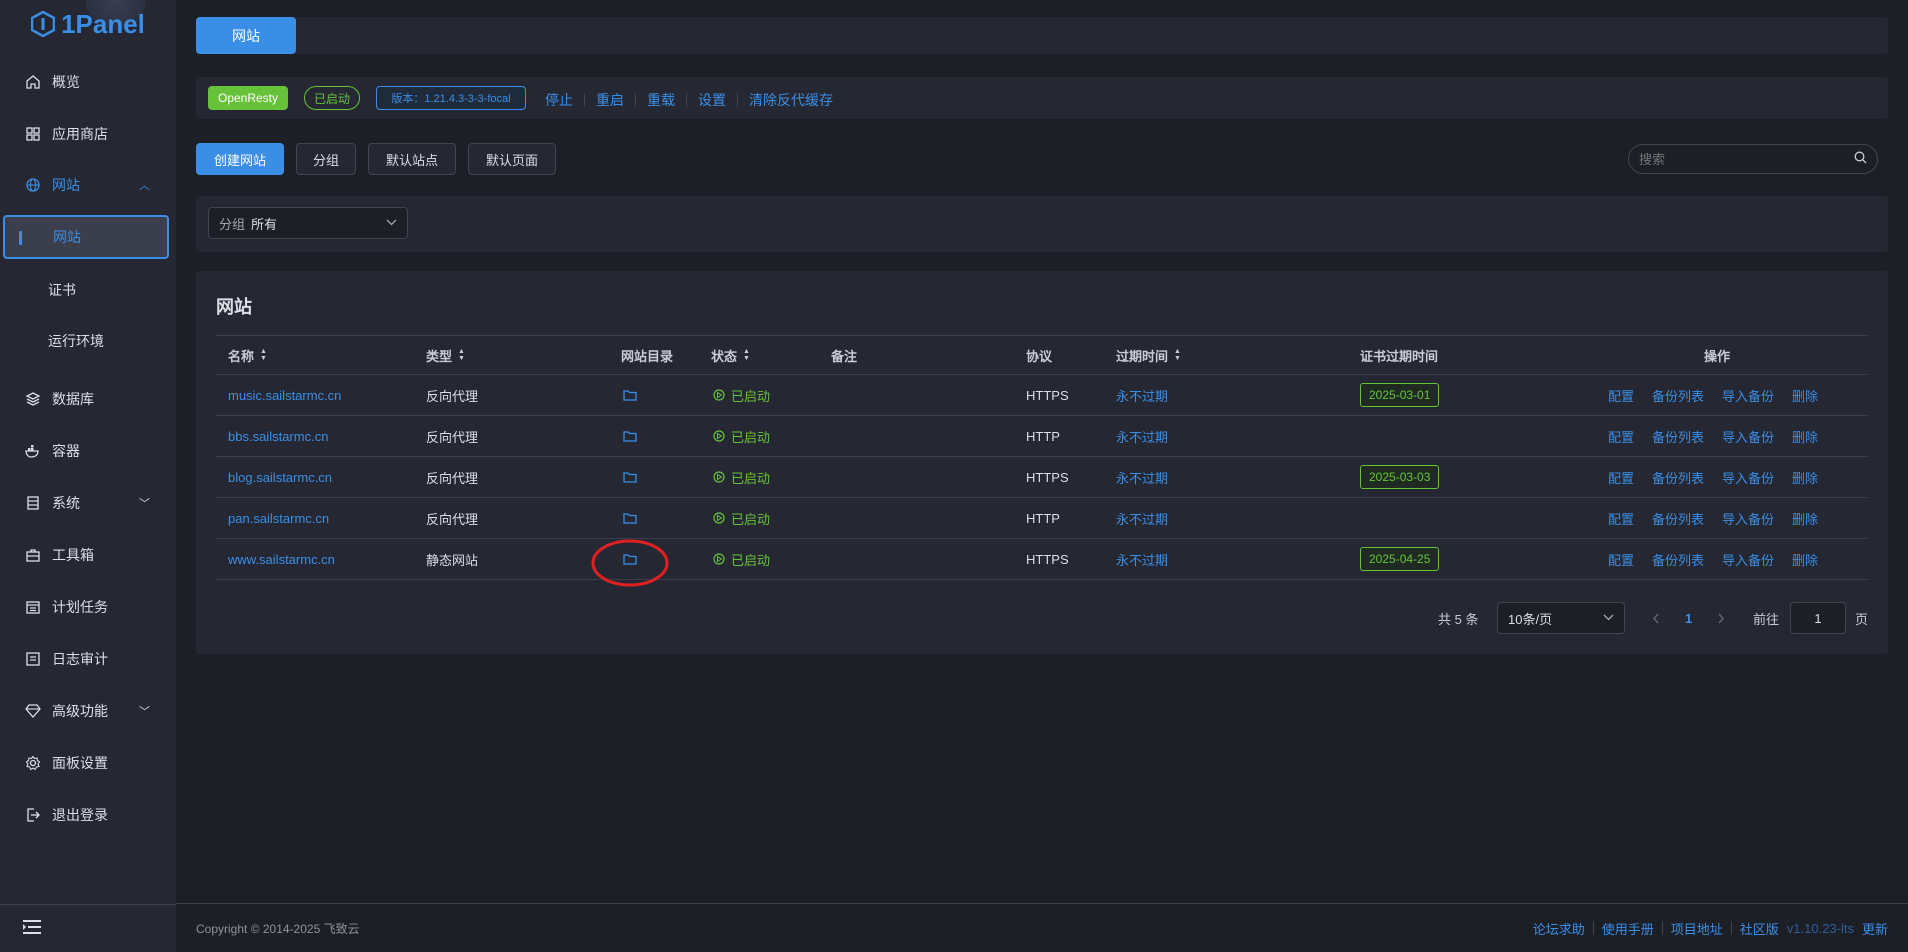  Describe the element at coordinates (1721, 618) in the screenshot. I see `next-page-icon` at that location.